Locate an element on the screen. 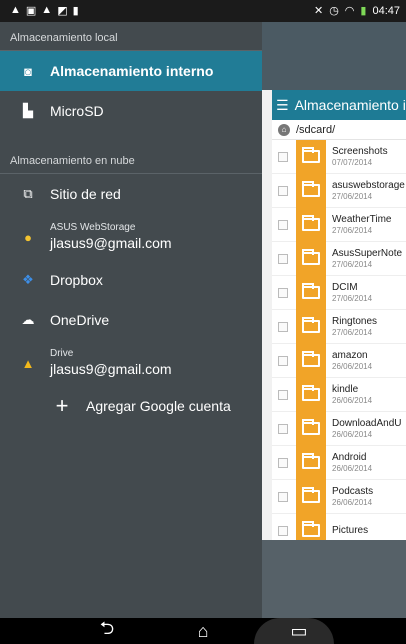 The height and width of the screenshot is (644, 406). home-button: ⌂ is located at coordinates (203, 631).